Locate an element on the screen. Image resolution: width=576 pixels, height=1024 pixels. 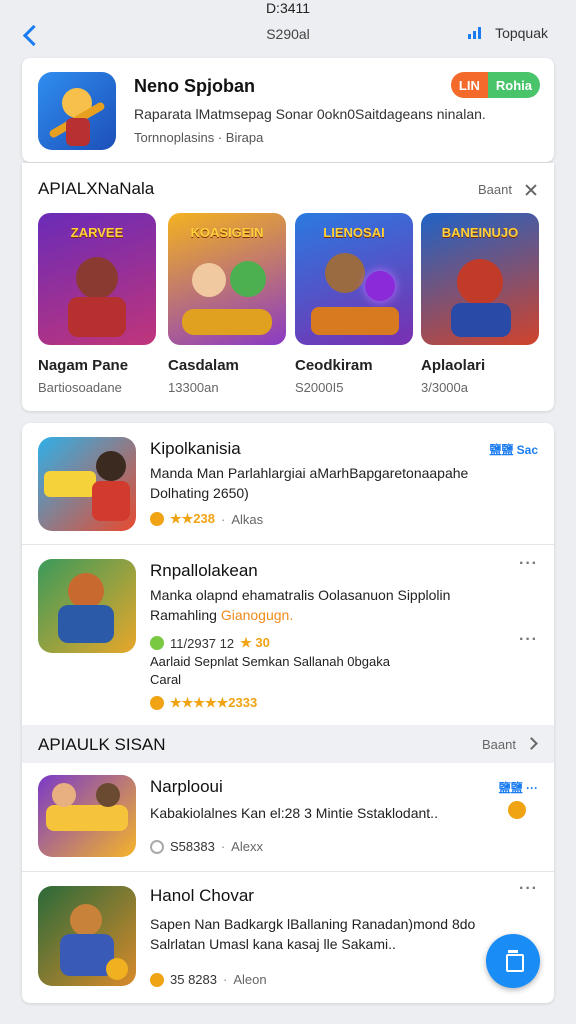
chevron-right-icon is located at coordinates (531, 743).